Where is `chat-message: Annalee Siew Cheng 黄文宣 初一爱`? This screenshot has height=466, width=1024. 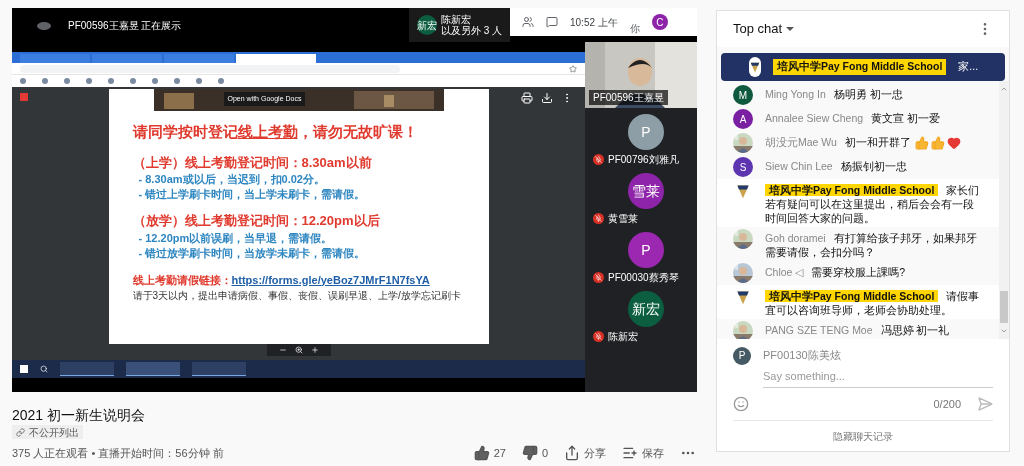
chat-message: Annalee Siew Cheng 黄文宣 初一爱 is located at coordinates (853, 118).